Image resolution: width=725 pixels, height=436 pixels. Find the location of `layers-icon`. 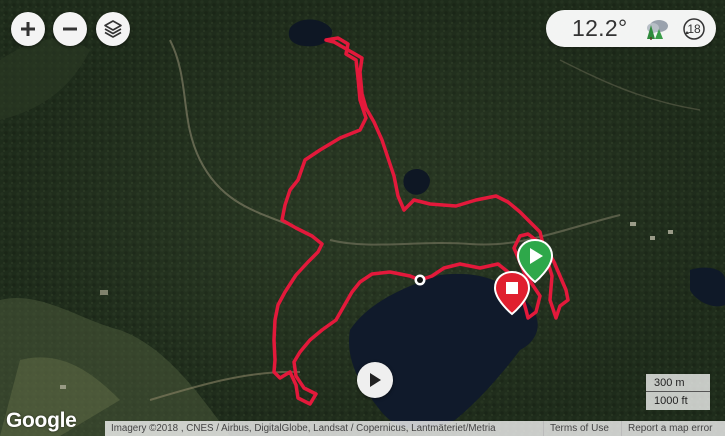

layers-icon is located at coordinates (113, 29).